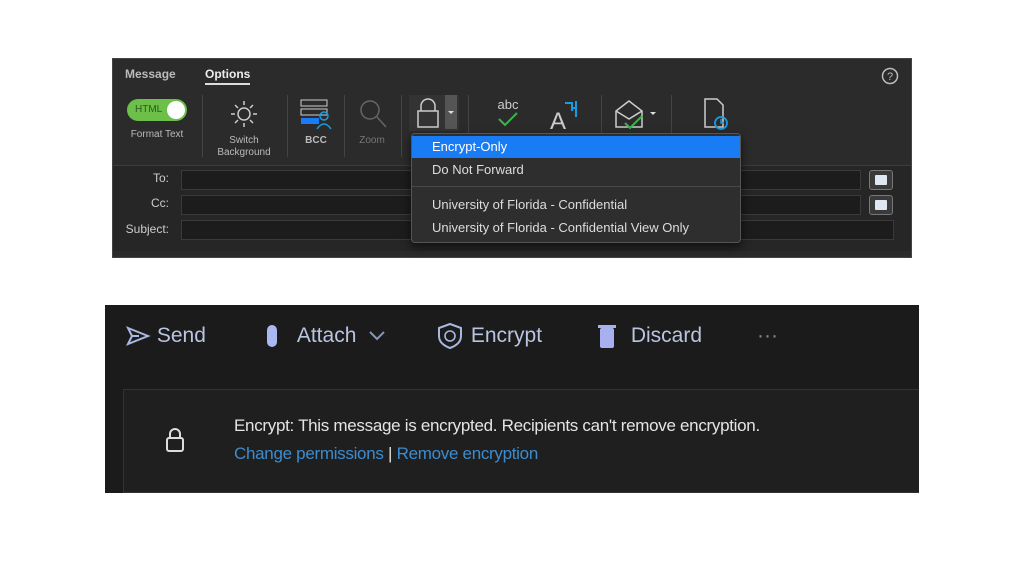 Image resolution: width=1024 pixels, height=576 pixels. Describe the element at coordinates (309, 453) in the screenshot. I see `change-permissions-link: Change permissions` at that location.